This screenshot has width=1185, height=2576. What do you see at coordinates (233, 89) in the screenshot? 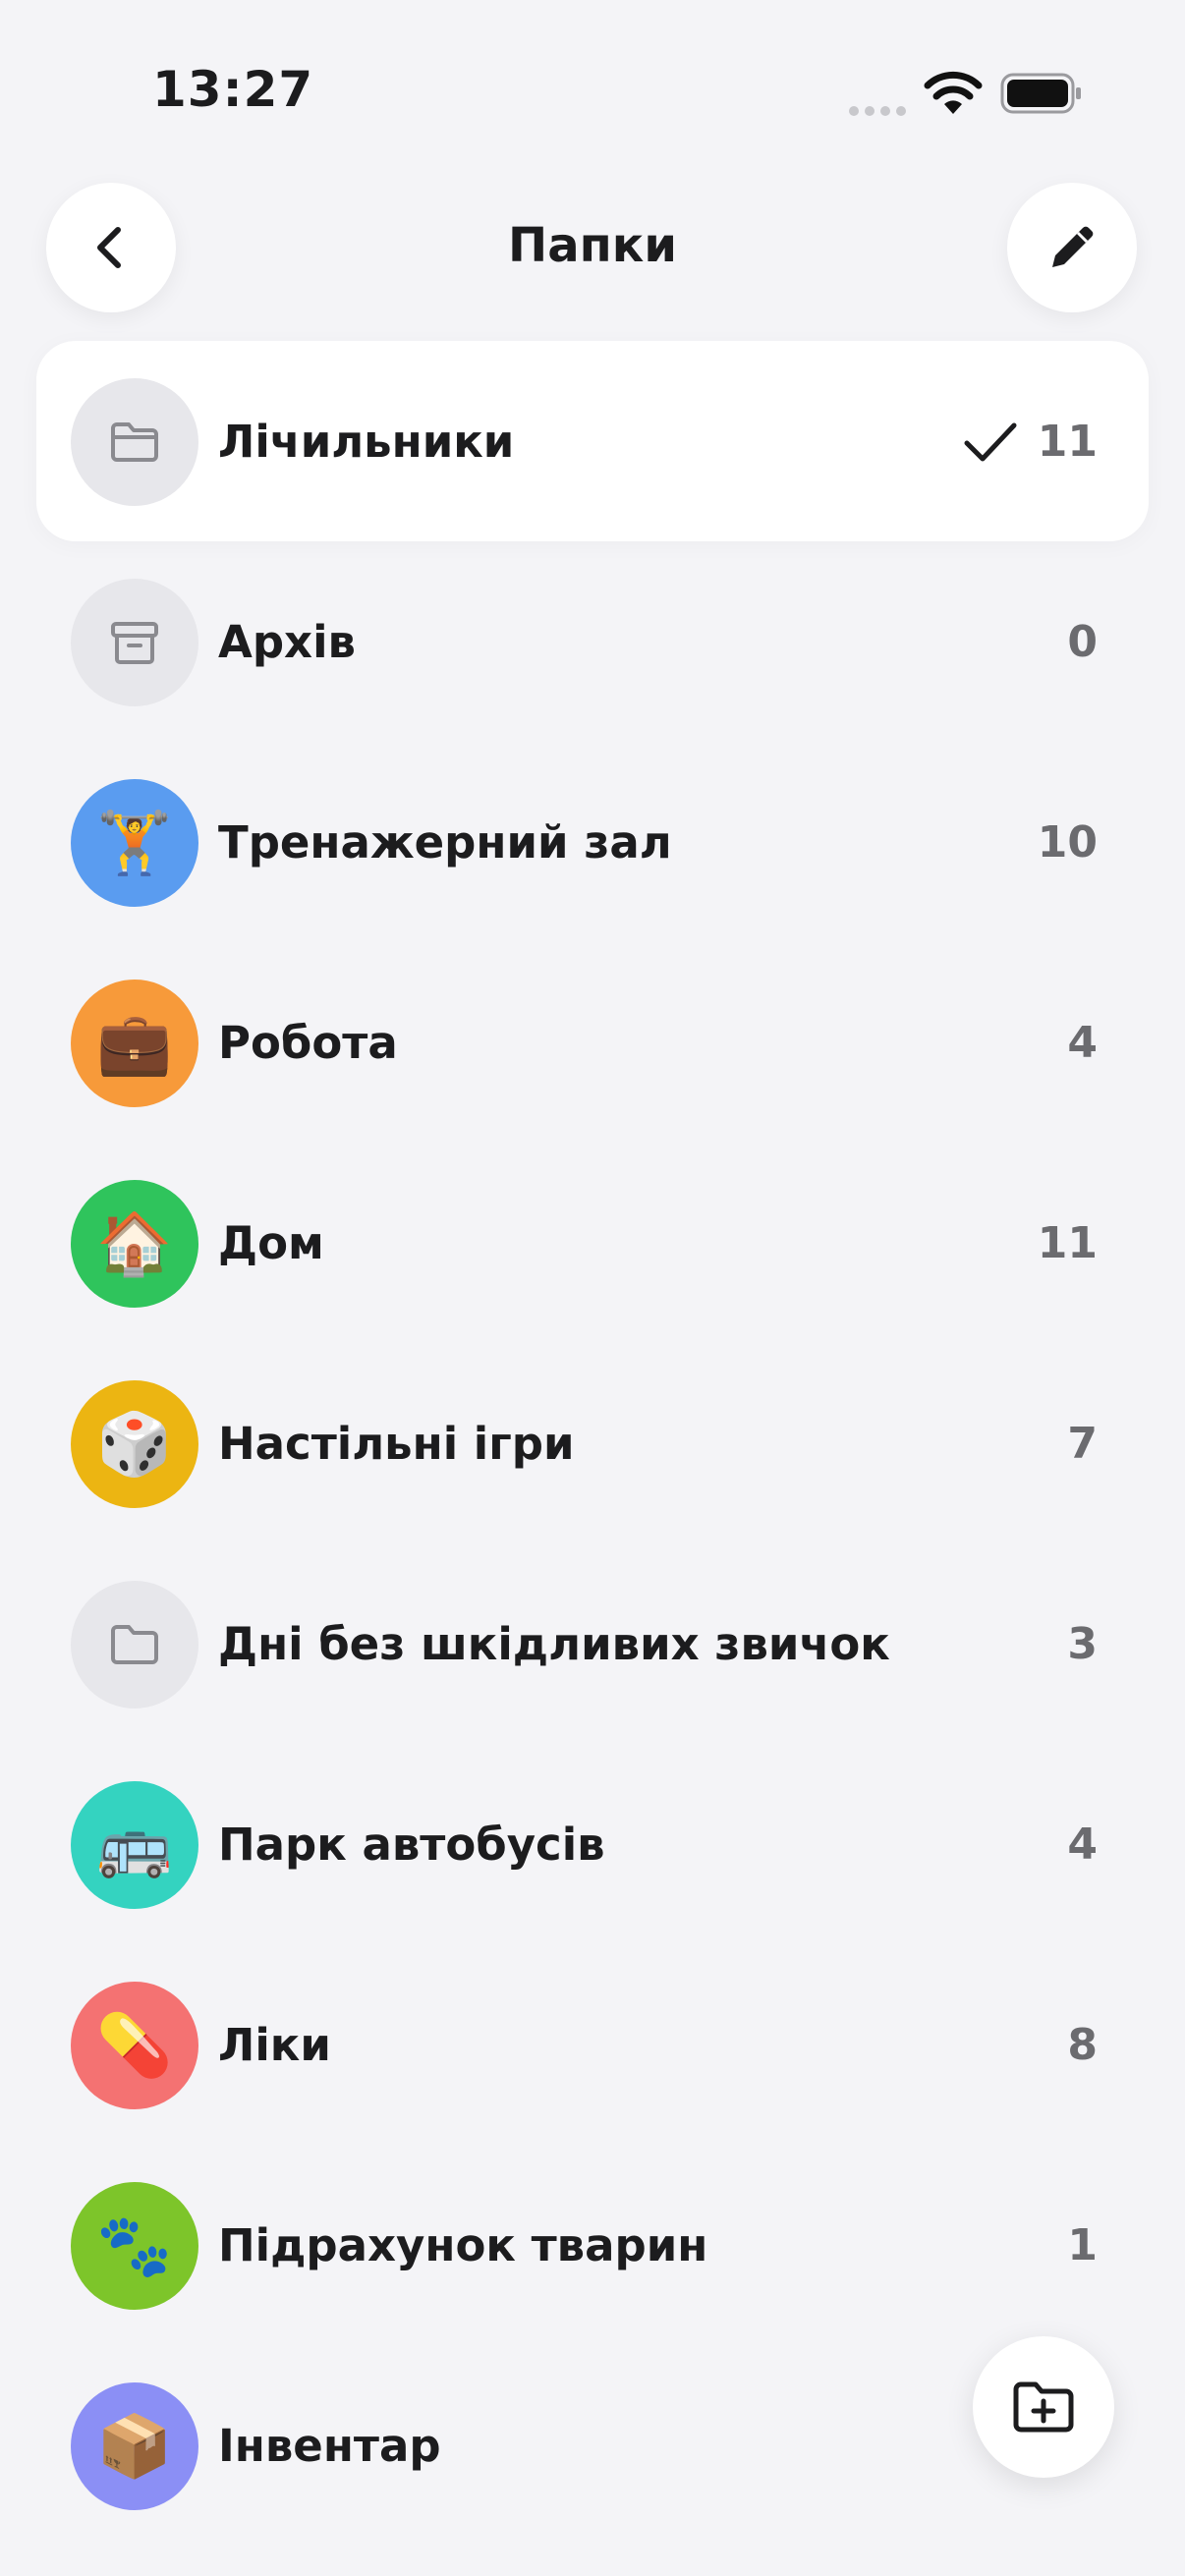
I see `status-time: 13:27` at bounding box center [233, 89].